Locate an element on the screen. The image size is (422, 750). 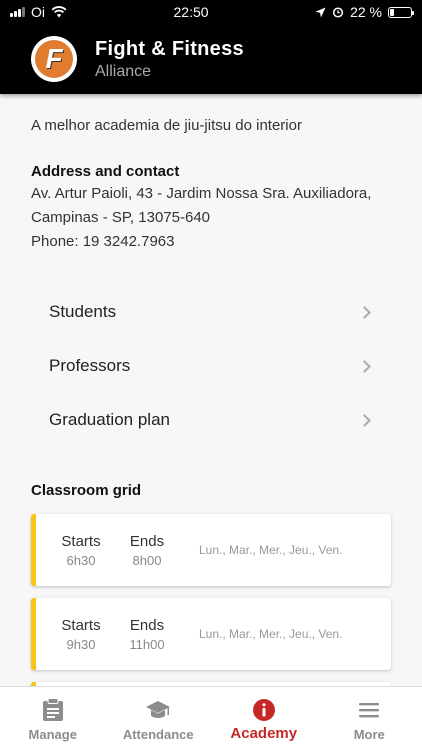
menu-icon is located at coordinates (369, 710).